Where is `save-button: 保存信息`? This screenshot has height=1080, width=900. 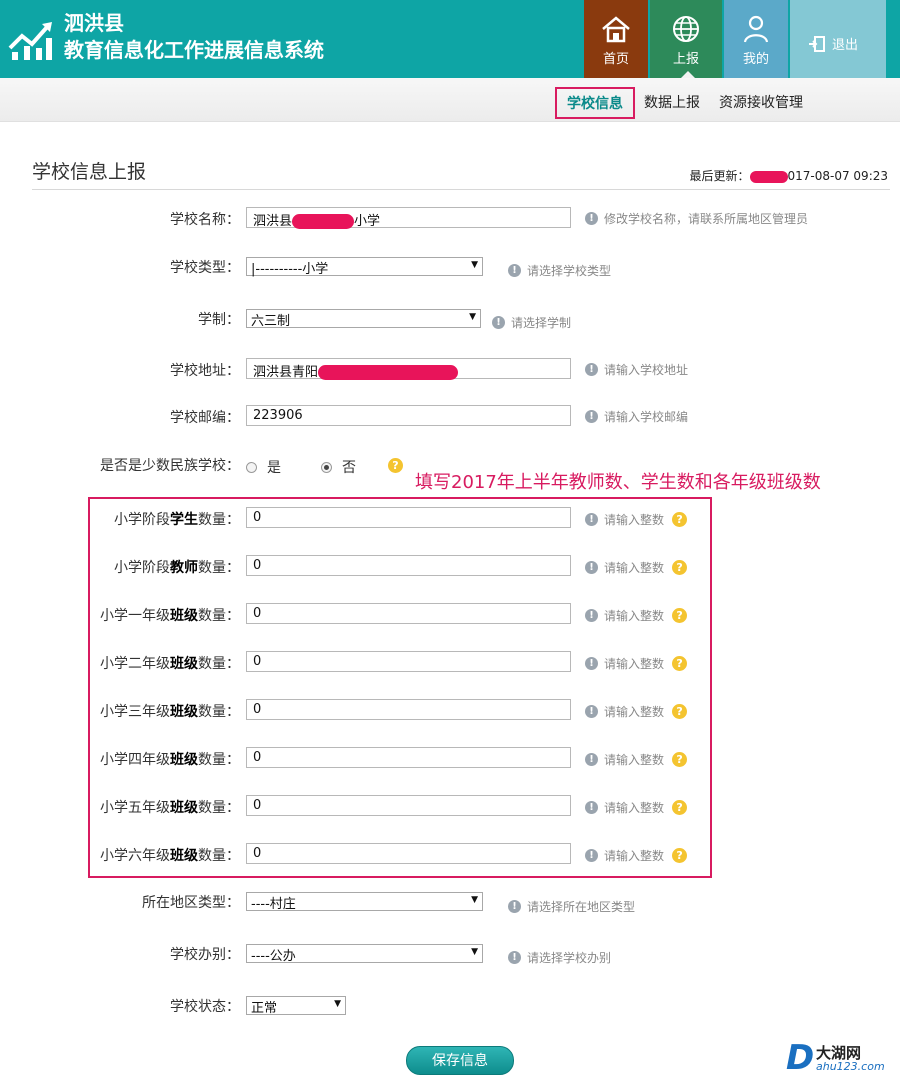
save-button: 保存信息 is located at coordinates (460, 1060).